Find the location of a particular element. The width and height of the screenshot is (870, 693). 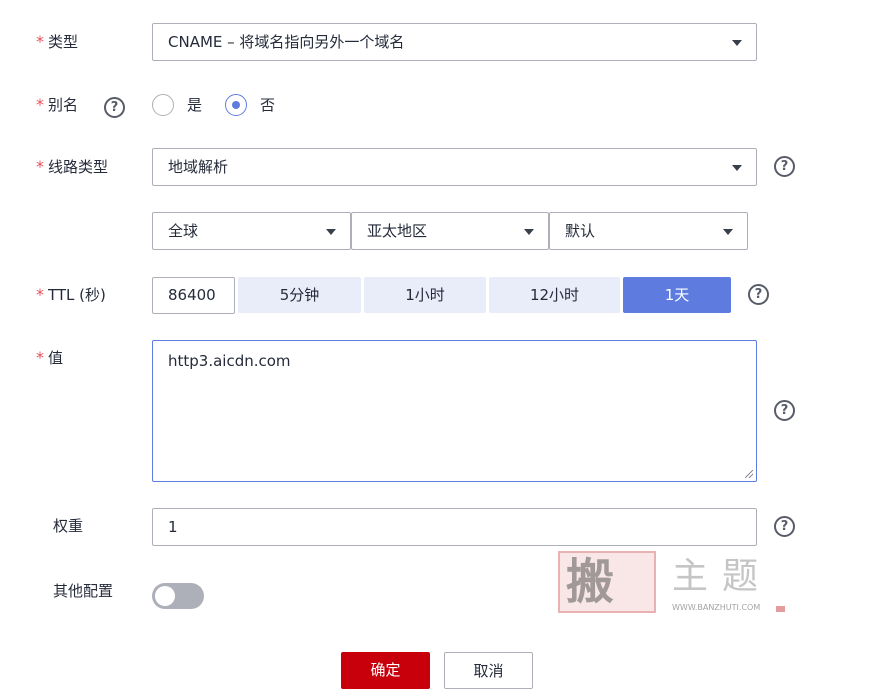

region-area-value: 亚太地区 is located at coordinates (397, 231).